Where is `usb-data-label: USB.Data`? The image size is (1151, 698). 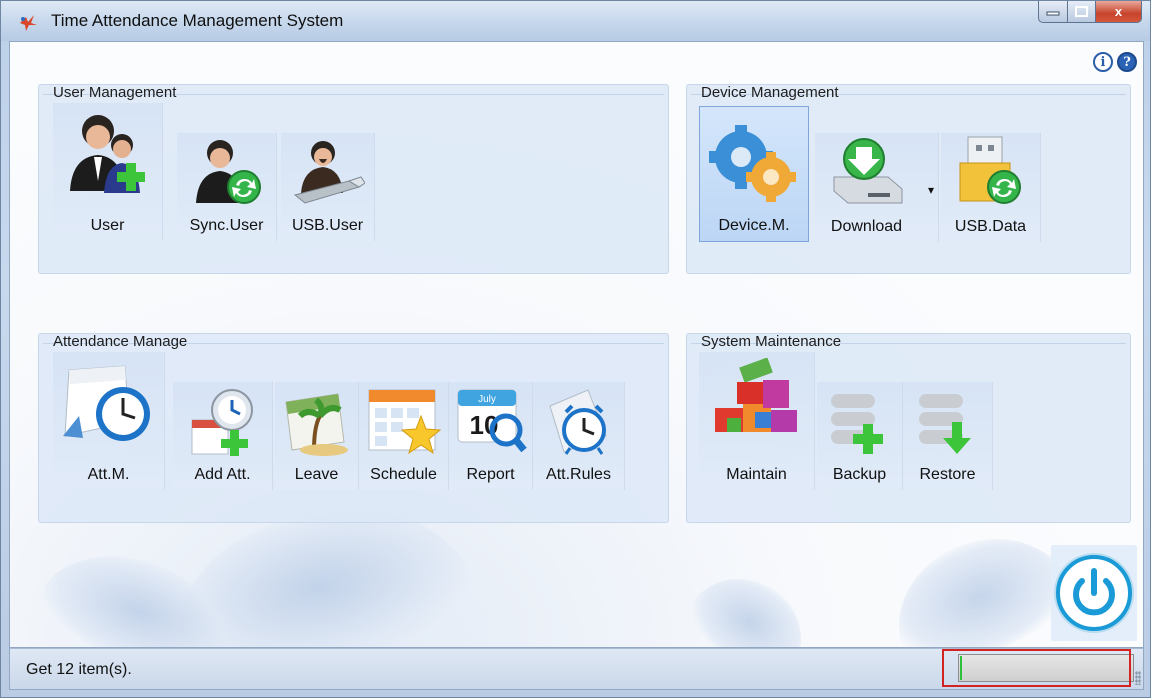 usb-data-label: USB.Data is located at coordinates (990, 226).